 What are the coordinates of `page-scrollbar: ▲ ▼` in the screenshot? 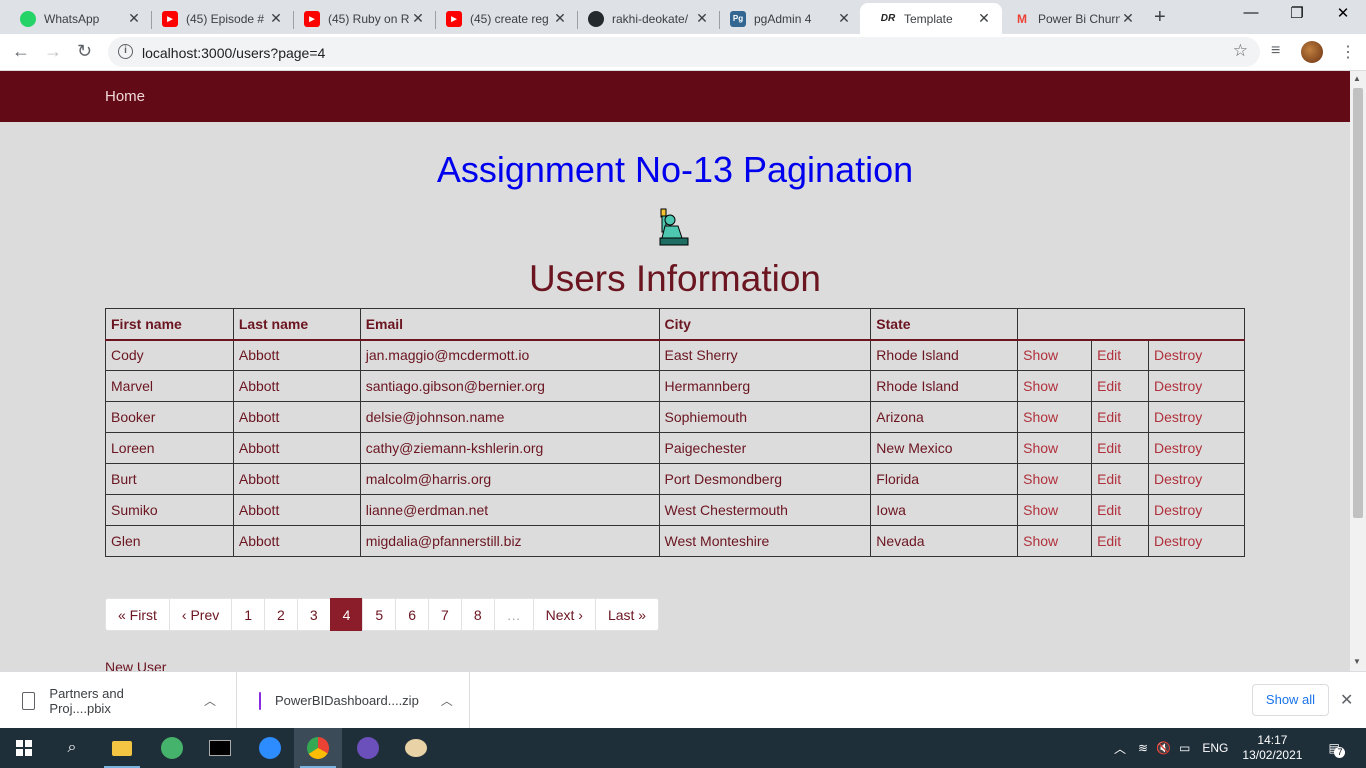 It's located at (1358, 371).